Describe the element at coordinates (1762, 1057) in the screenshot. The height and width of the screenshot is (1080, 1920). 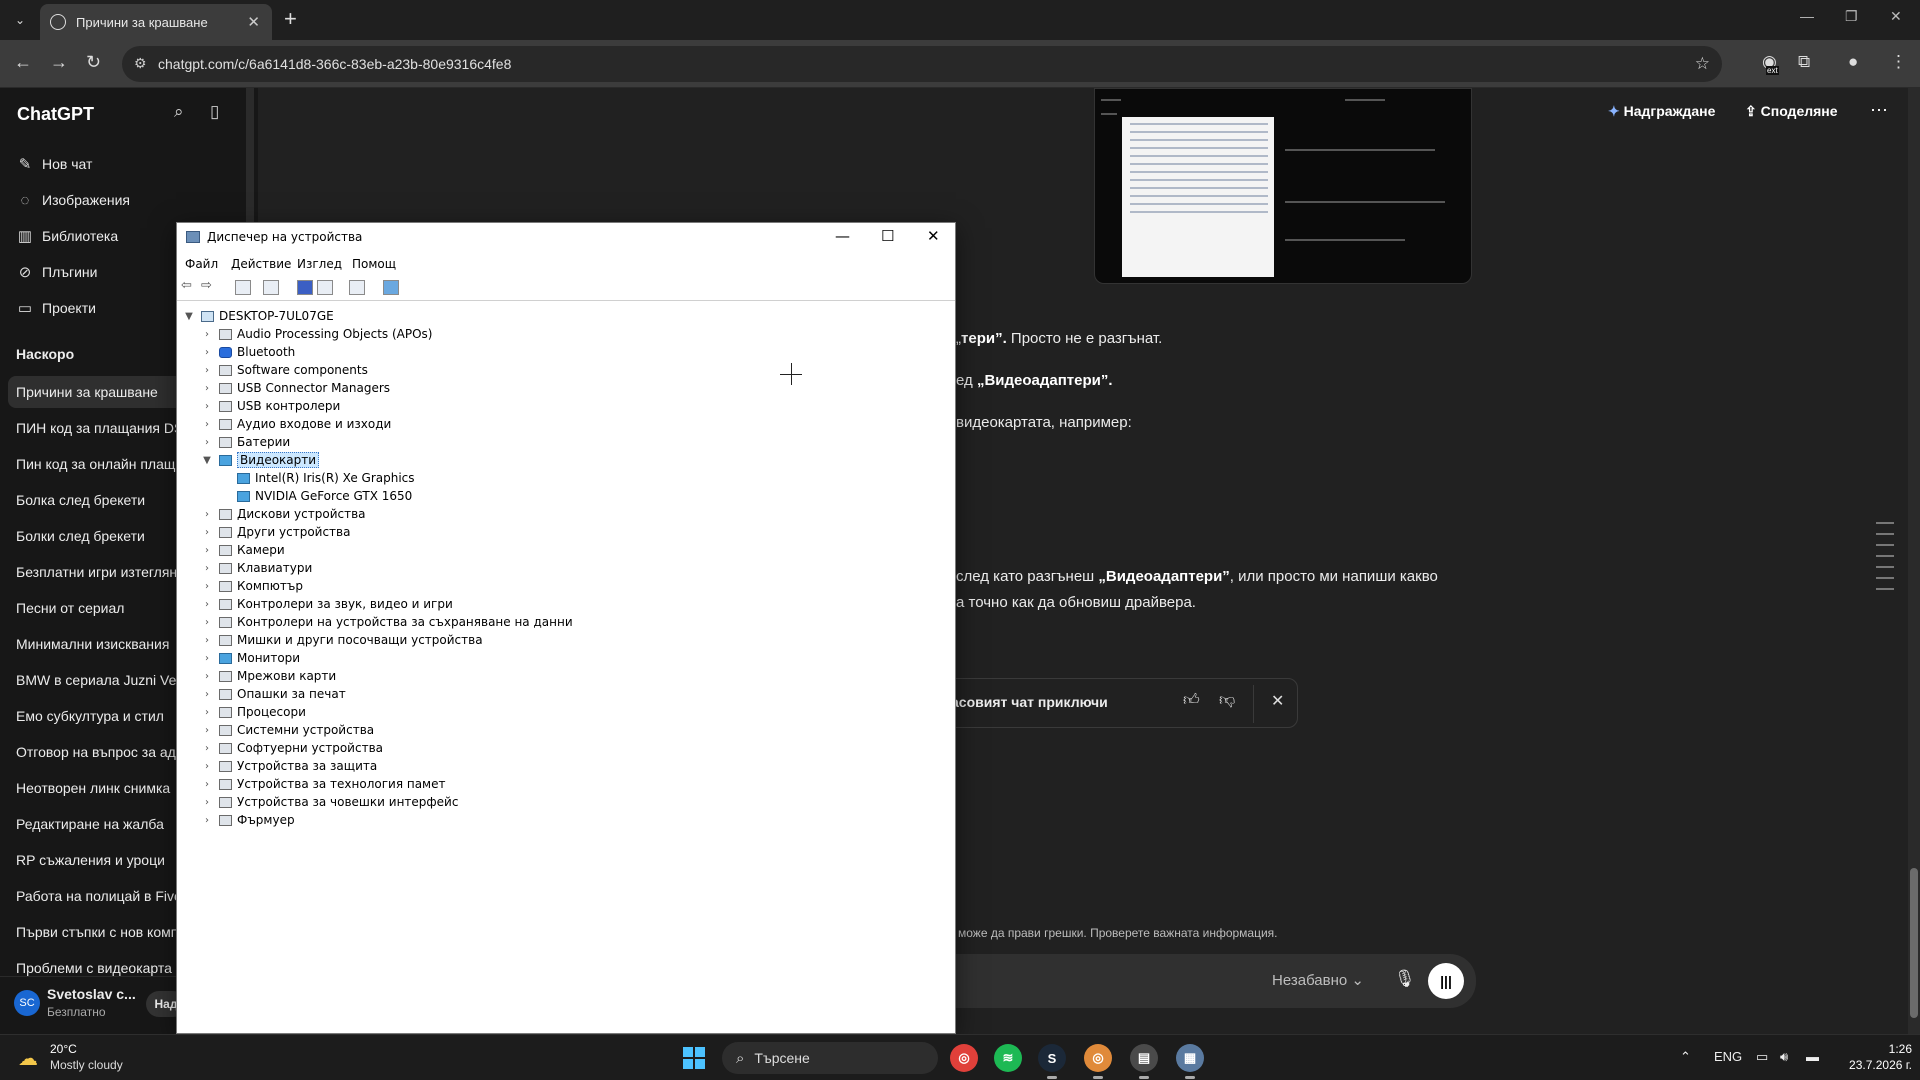
I see `network-icon: ▭` at that location.